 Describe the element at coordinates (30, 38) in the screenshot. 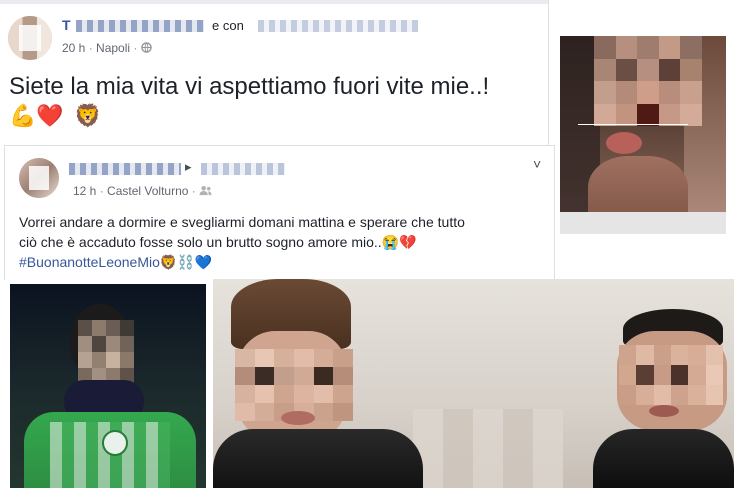

I see `author-avatar` at that location.